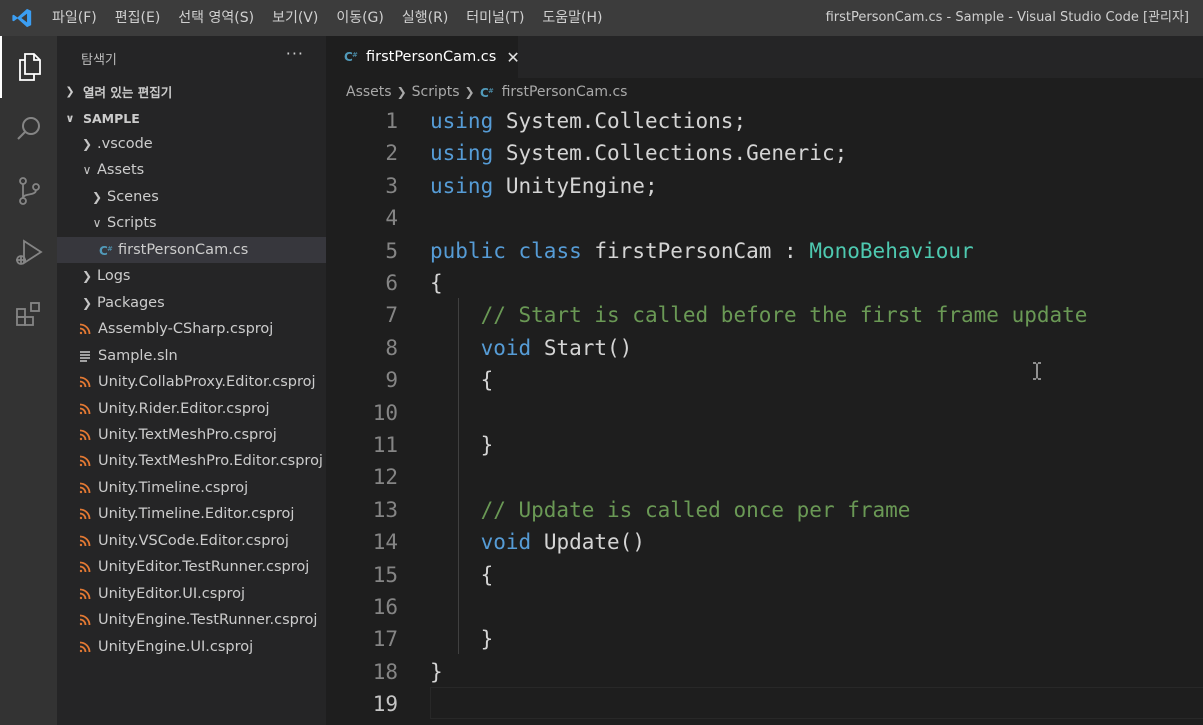 The height and width of the screenshot is (725, 1203). What do you see at coordinates (191, 144) in the screenshot?
I see `tree-folder: ❯ .vscode` at bounding box center [191, 144].